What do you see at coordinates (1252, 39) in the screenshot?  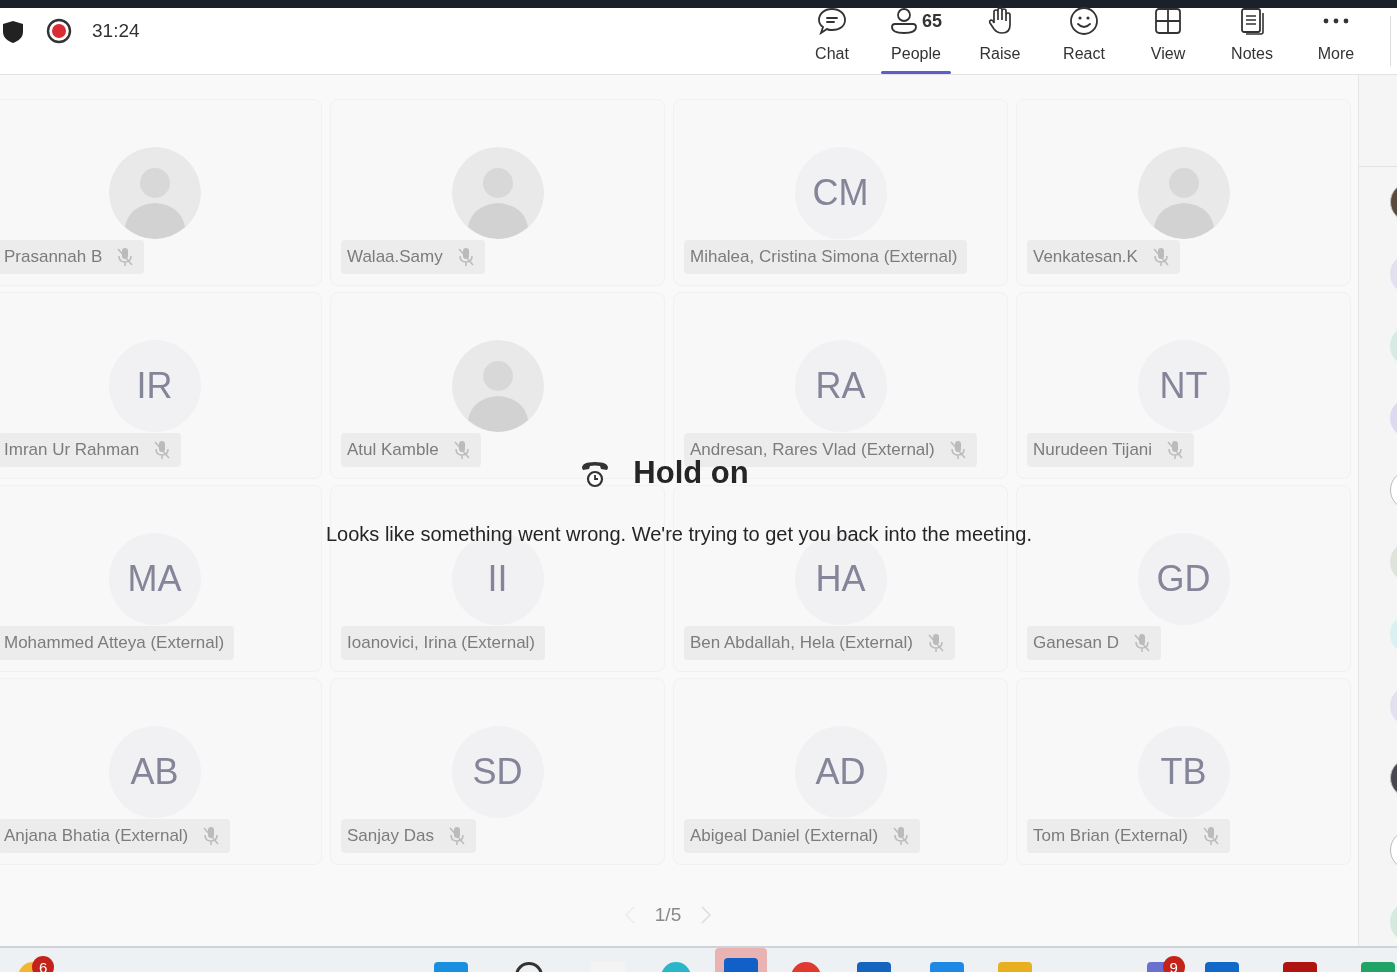 I see `notes-toolbar-button: Notes` at bounding box center [1252, 39].